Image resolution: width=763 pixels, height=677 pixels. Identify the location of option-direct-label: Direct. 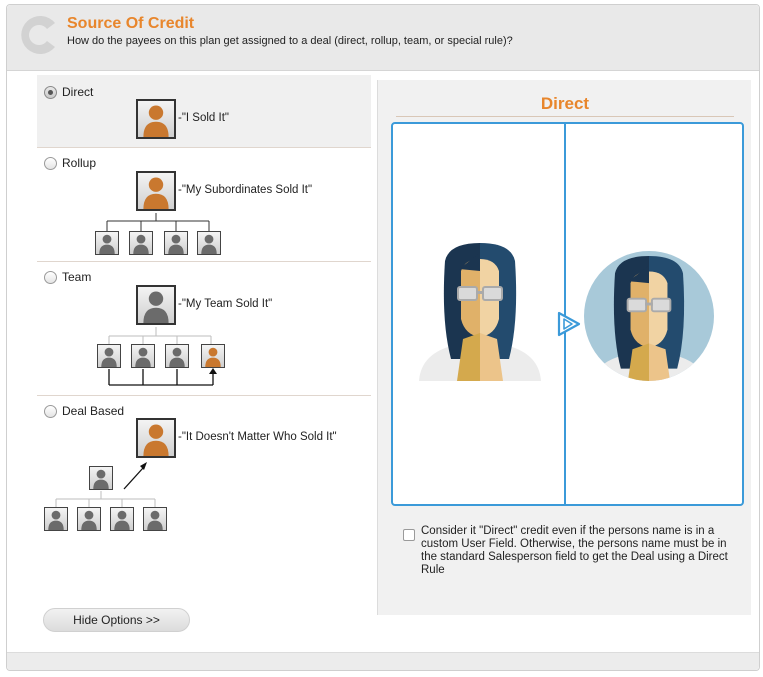
(78, 92).